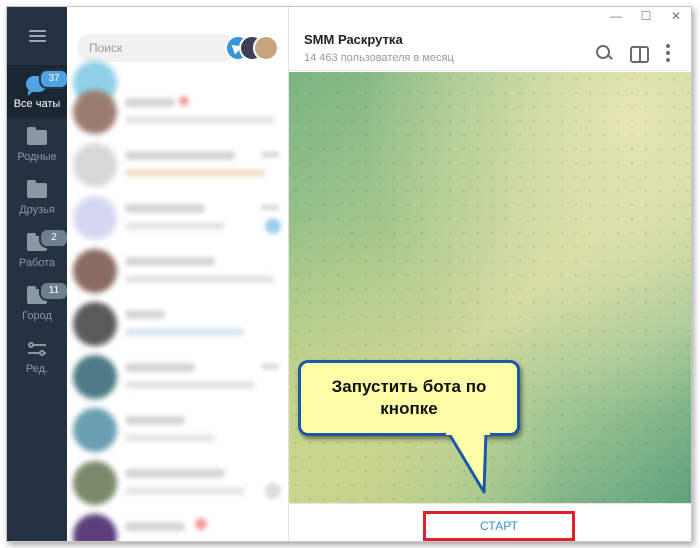 This screenshot has height=548, width=700. What do you see at coordinates (499, 526) in the screenshot?
I see `start-button: СТАРТ` at bounding box center [499, 526].